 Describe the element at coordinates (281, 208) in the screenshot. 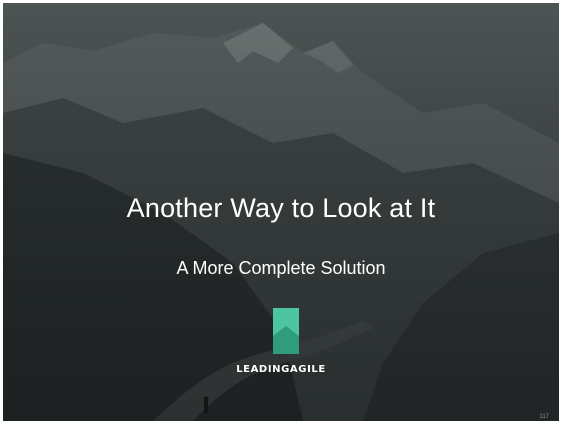

I see `slide-title: Another Way to Look at It` at that location.